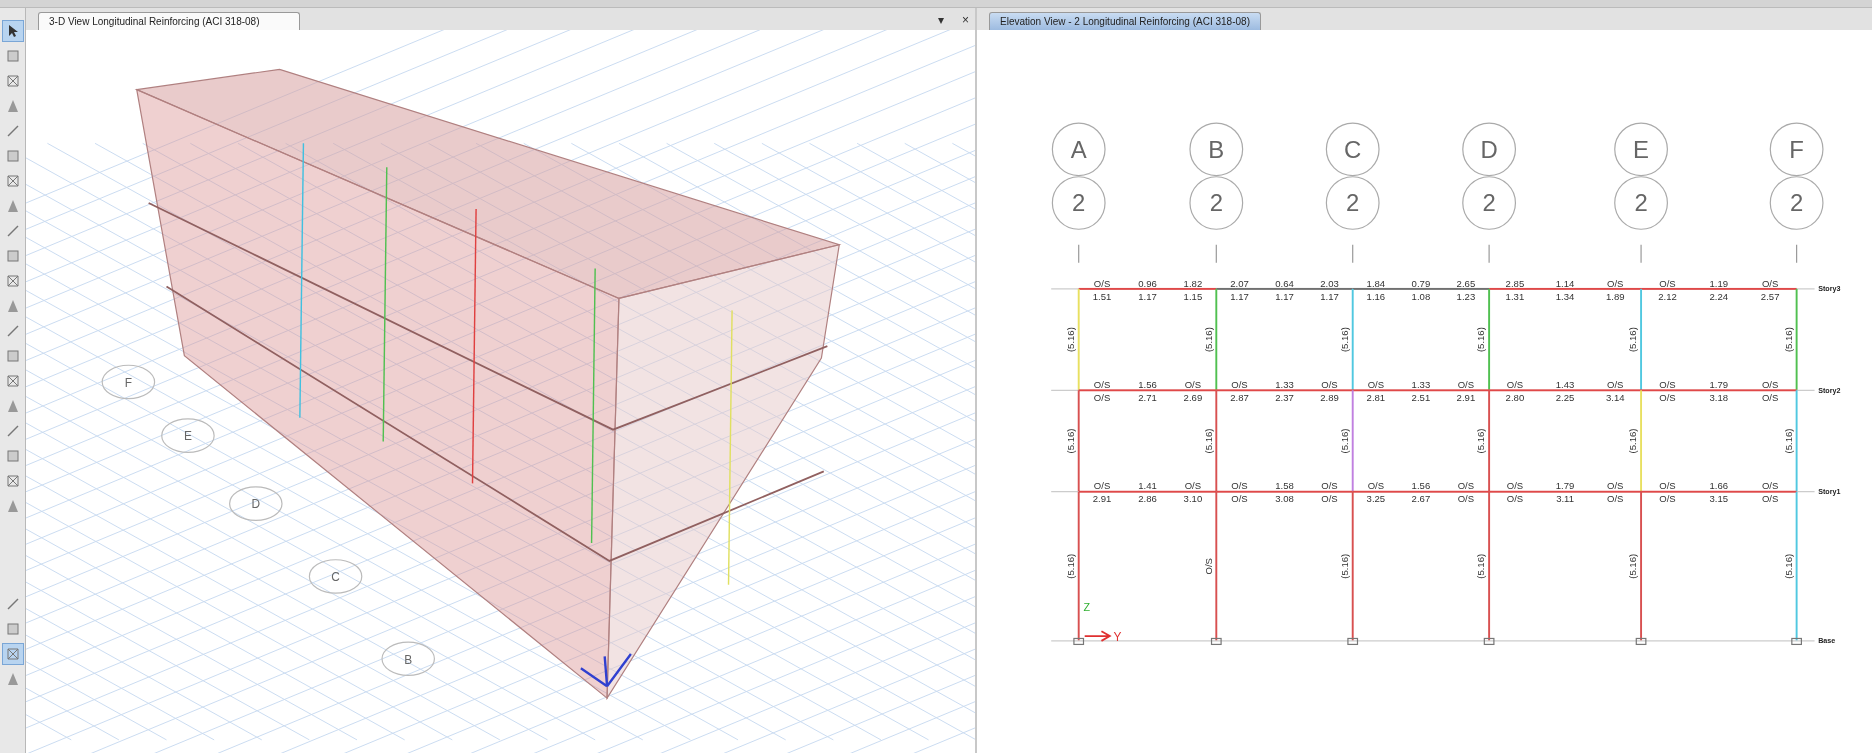  Describe the element at coordinates (1284, 499) in the screenshot. I see `bottom-rebar-value: 3.08` at that location.